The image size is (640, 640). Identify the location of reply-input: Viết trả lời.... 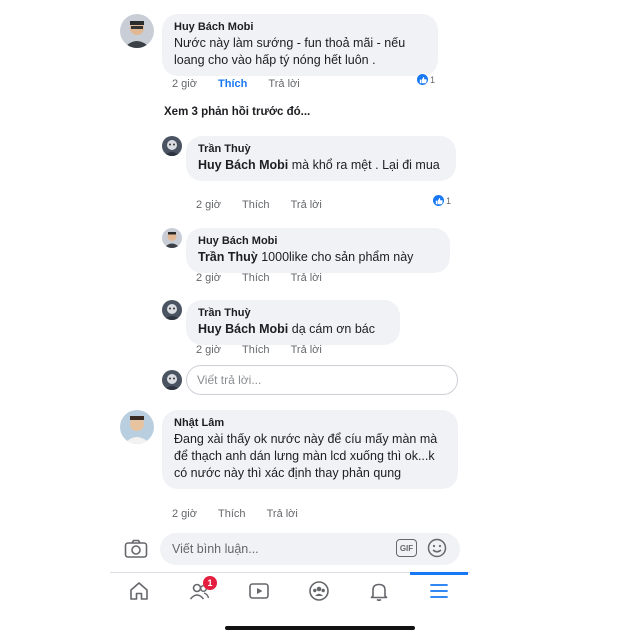
(322, 380).